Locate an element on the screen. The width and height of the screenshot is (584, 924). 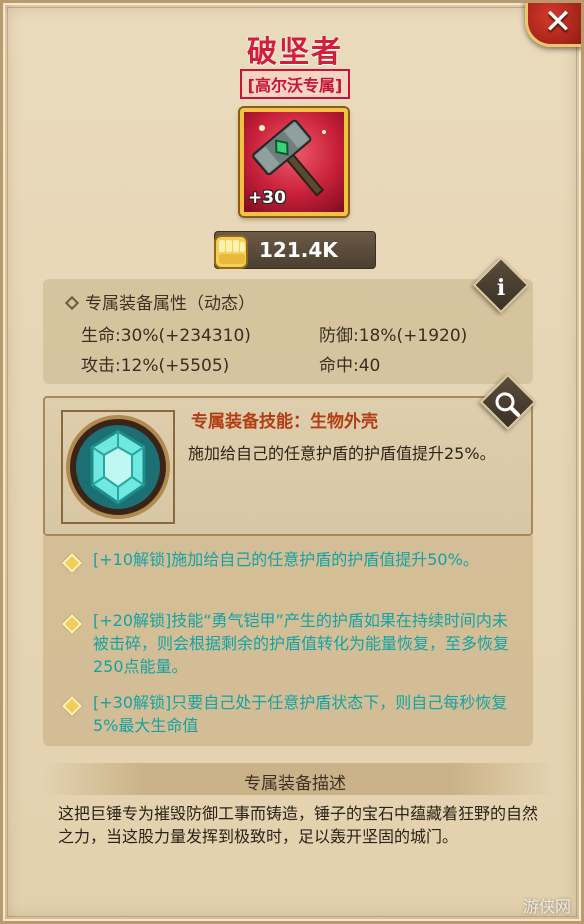
item-subtitle: [高尔沃专属] is located at coordinates (295, 84).